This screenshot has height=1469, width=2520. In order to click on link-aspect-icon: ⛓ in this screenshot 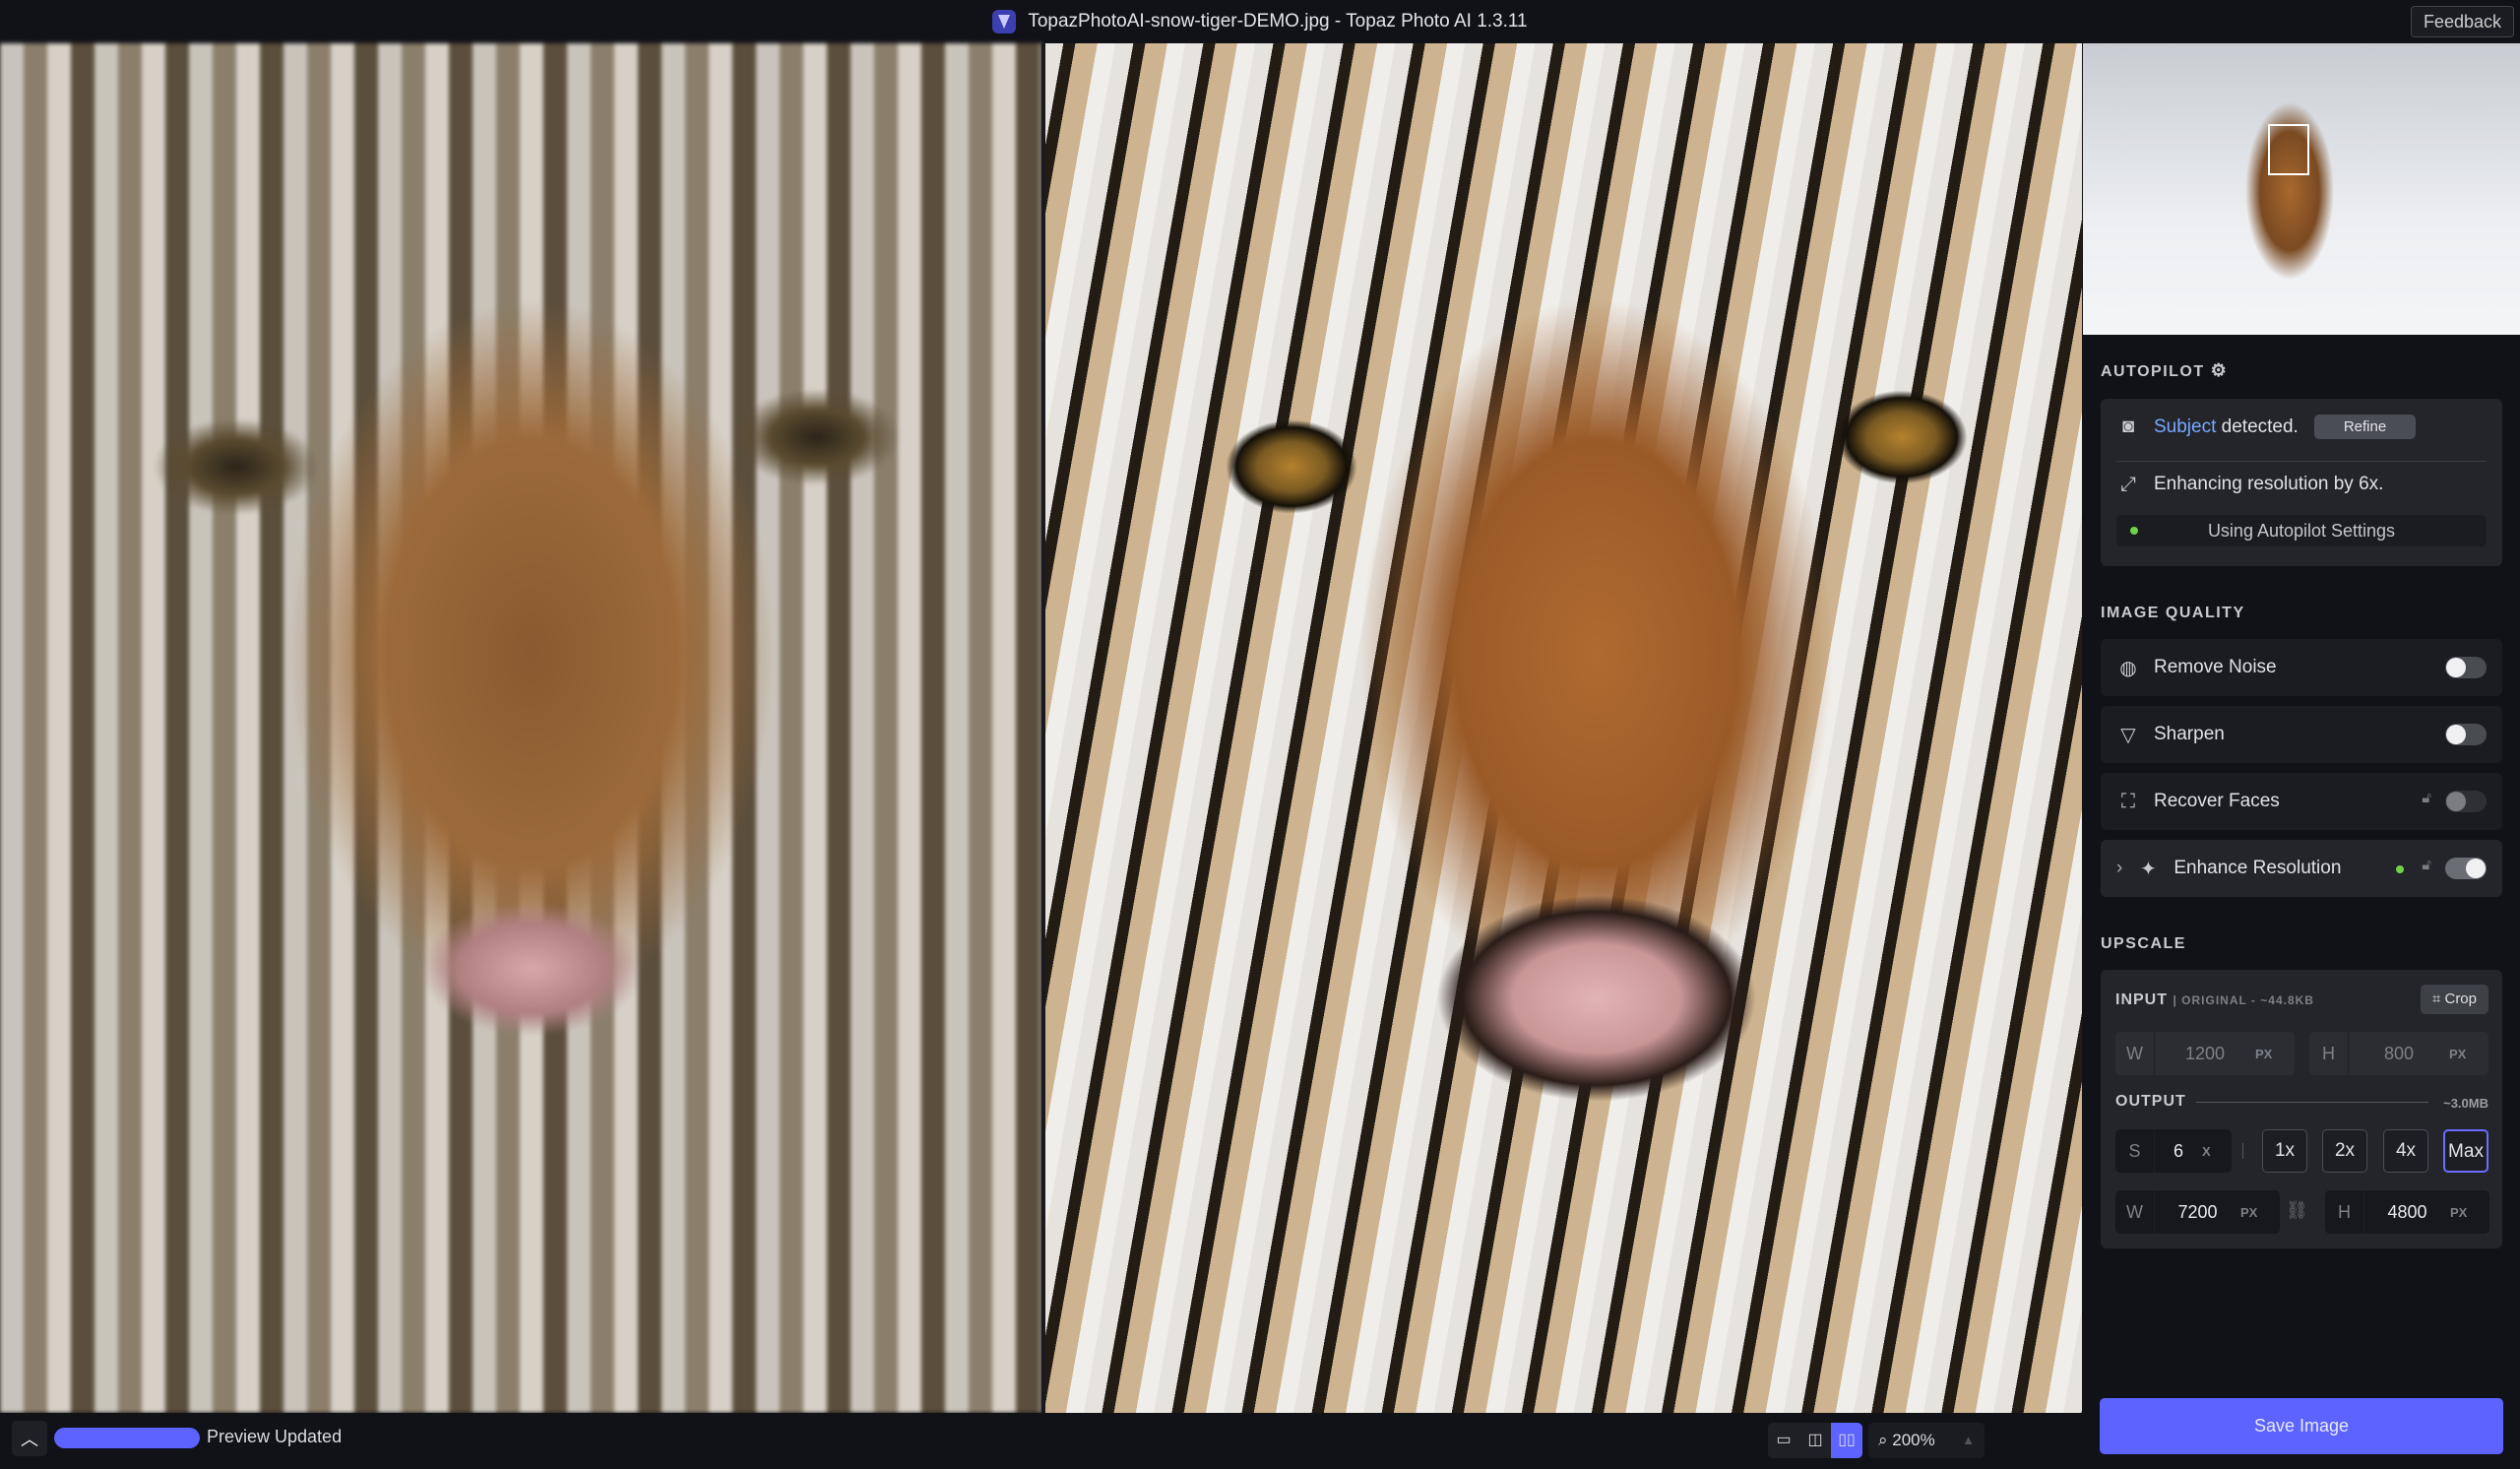, I will do `click(2297, 1211)`.